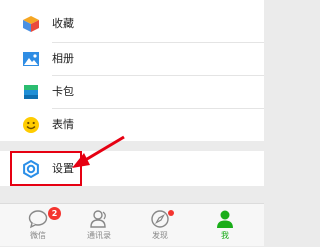  What do you see at coordinates (225, 219) in the screenshot?
I see `me-person-icon` at bounding box center [225, 219].